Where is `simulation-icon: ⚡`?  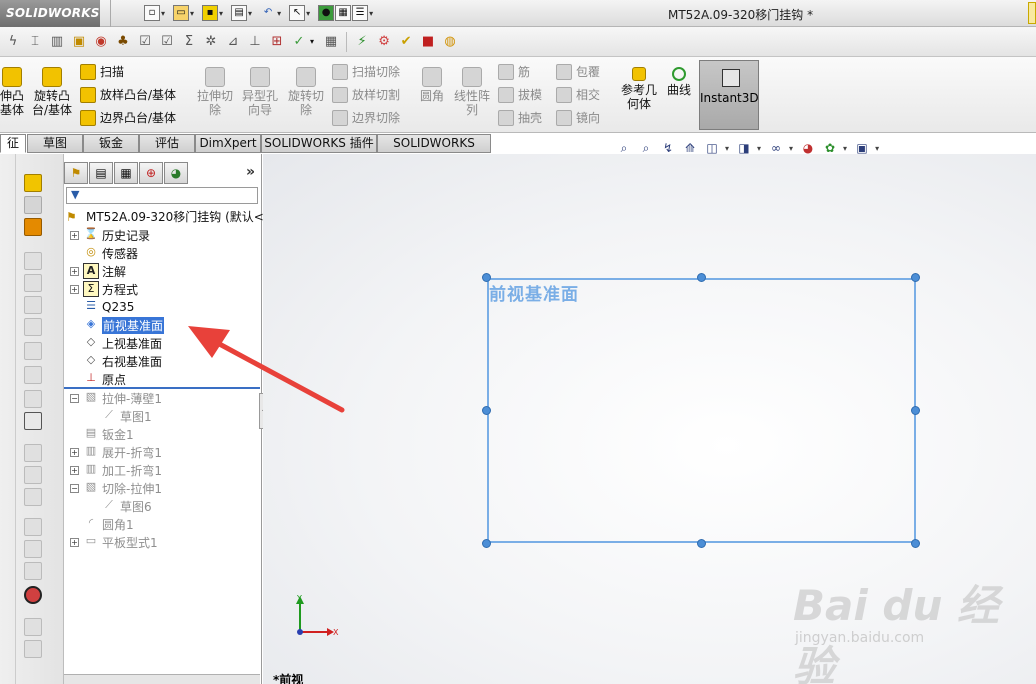 simulation-icon: ⚡ is located at coordinates (362, 42).